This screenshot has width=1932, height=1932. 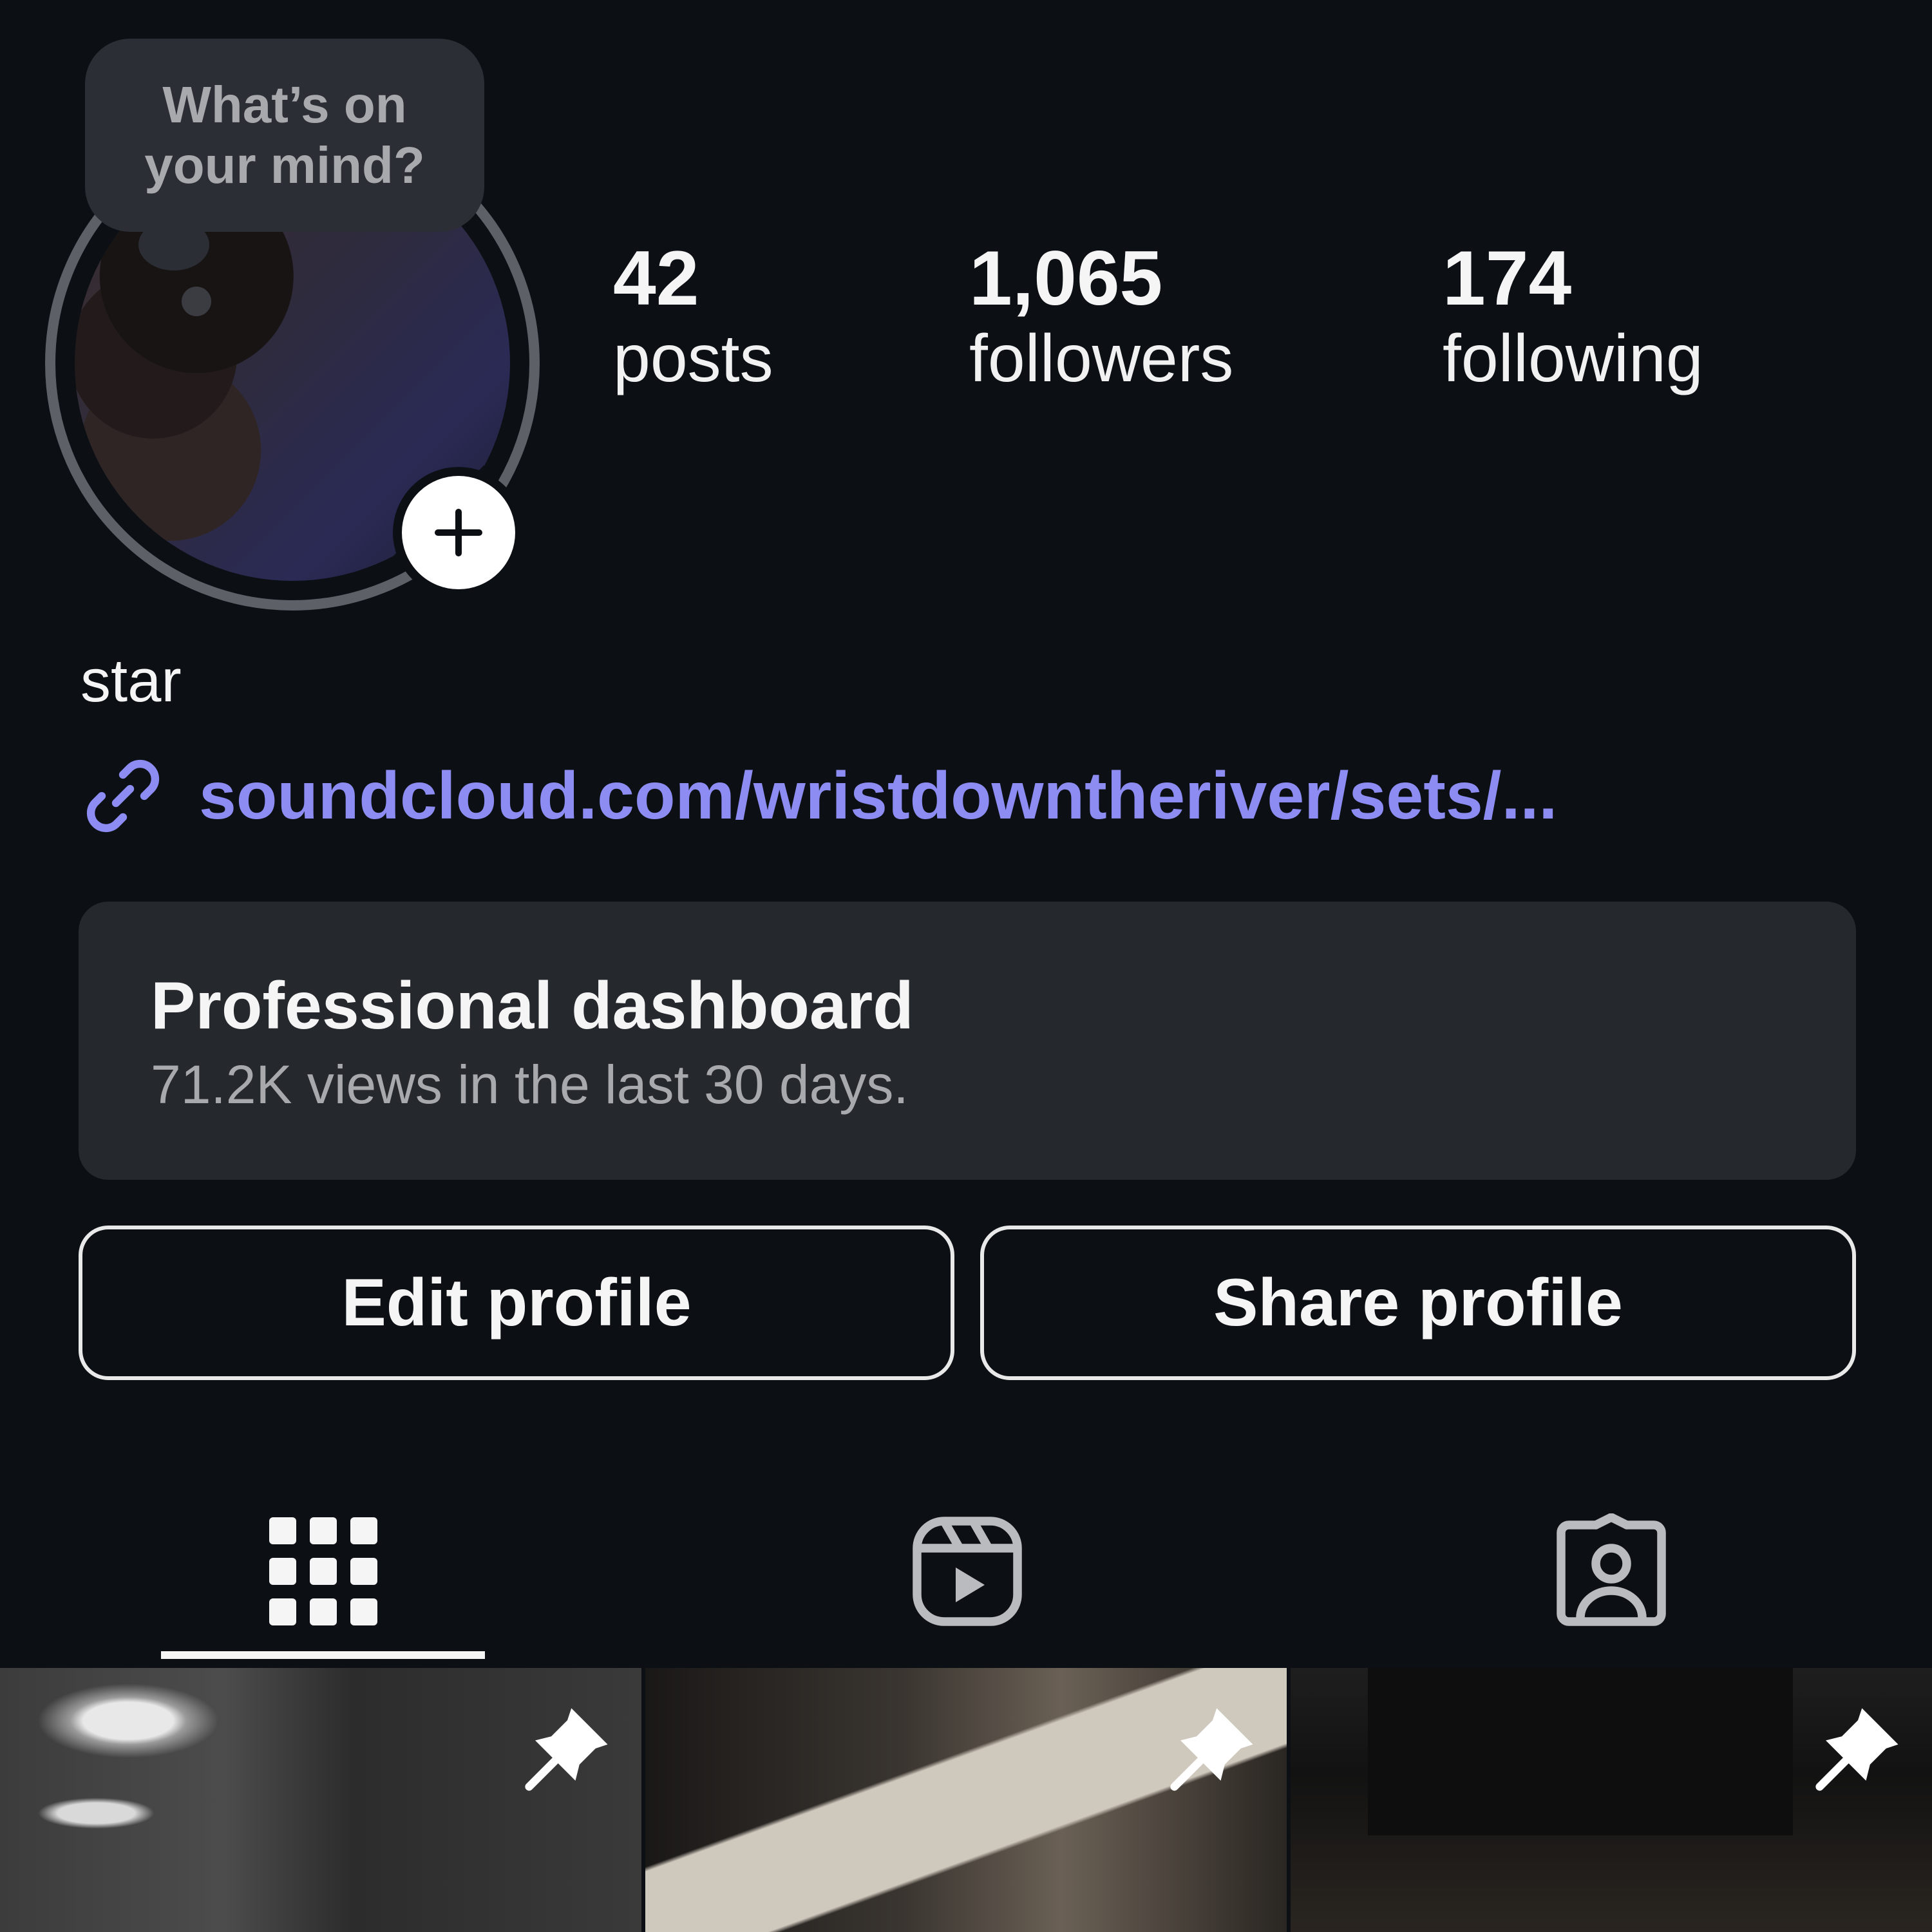 I want to click on followers-stat: 1,065 followers, so click(x=1101, y=320).